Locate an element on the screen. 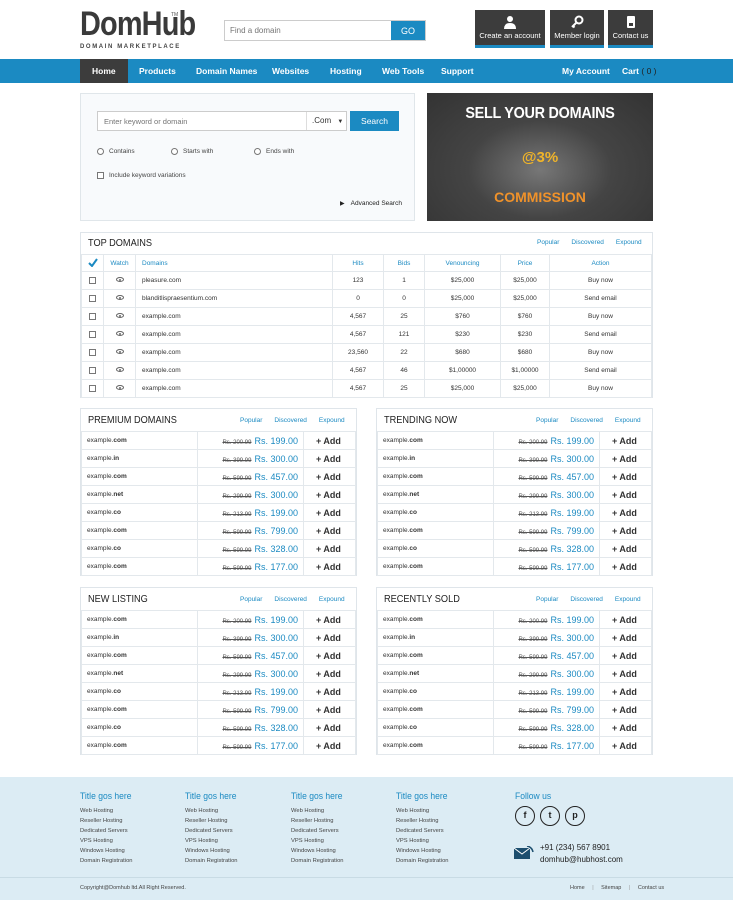 The height and width of the screenshot is (900, 733). sell-domains-banner: SELL YOUR DOMAINS @3% COMMISSION is located at coordinates (540, 157).